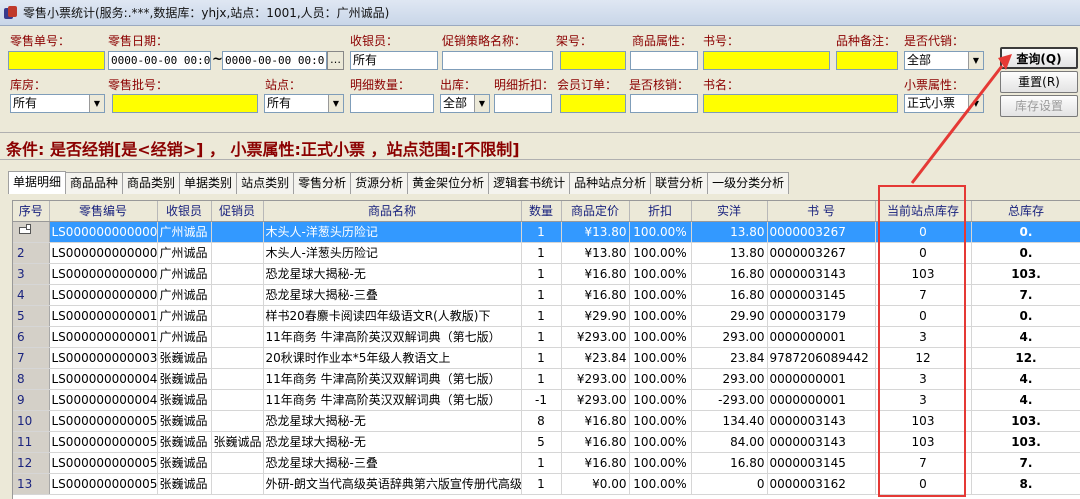 Image resolution: width=1080 pixels, height=499 pixels. I want to click on tab-variety-site-analysis: 品种站点分析, so click(610, 183).